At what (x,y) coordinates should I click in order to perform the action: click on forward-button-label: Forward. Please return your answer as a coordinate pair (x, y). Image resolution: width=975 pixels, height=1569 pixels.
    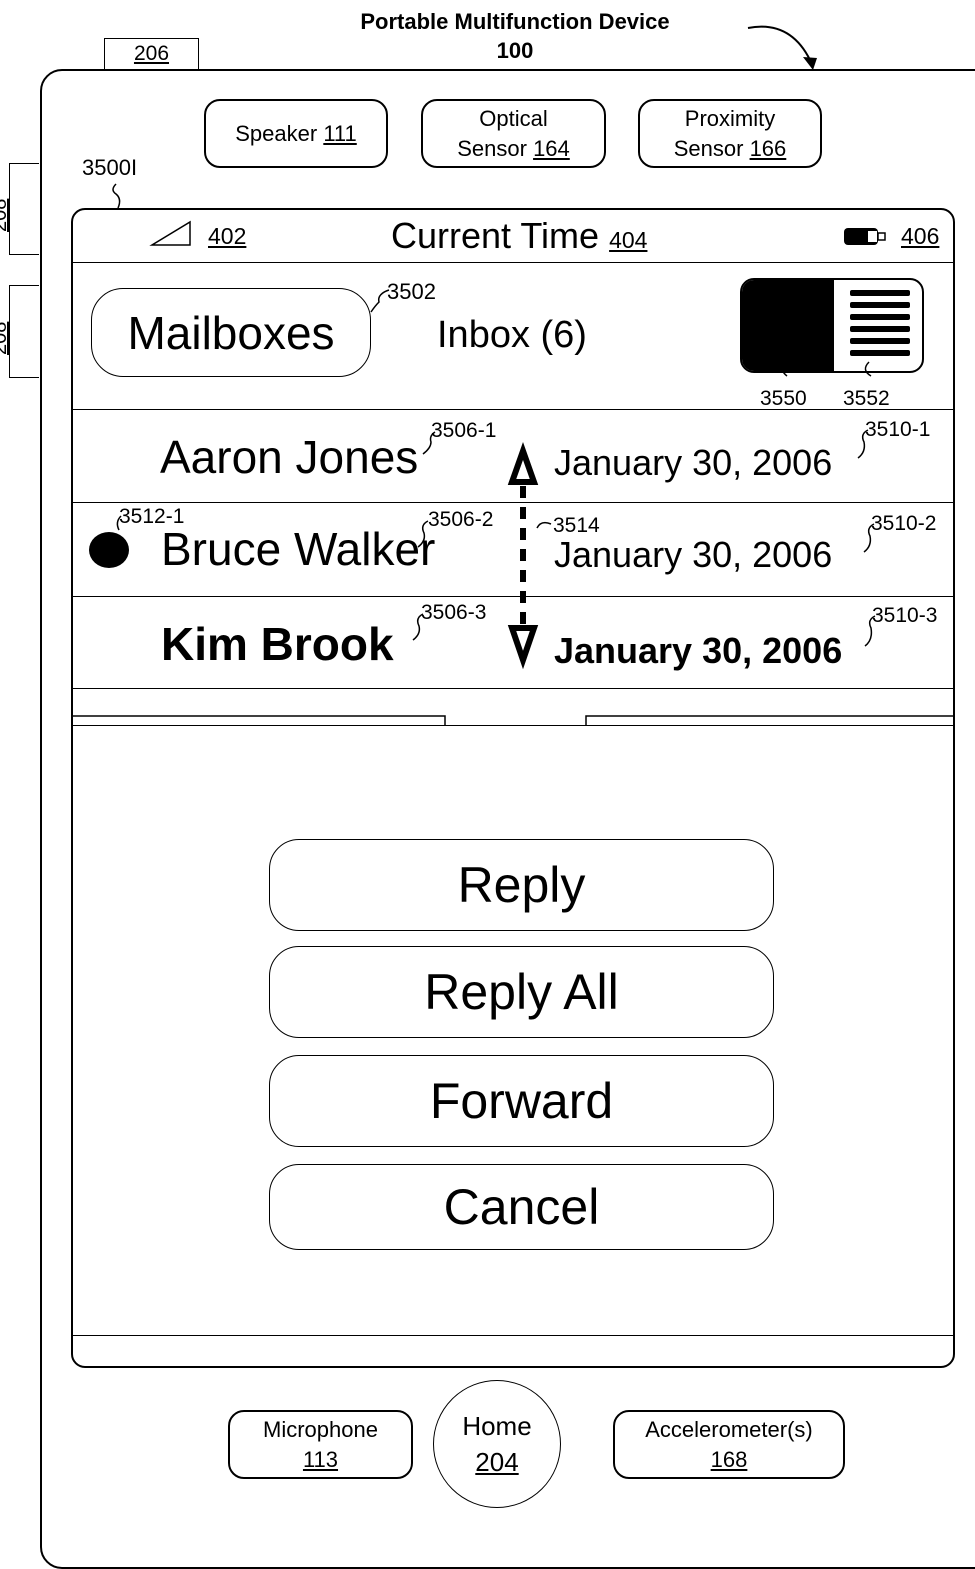
    Looking at the image, I should click on (521, 1101).